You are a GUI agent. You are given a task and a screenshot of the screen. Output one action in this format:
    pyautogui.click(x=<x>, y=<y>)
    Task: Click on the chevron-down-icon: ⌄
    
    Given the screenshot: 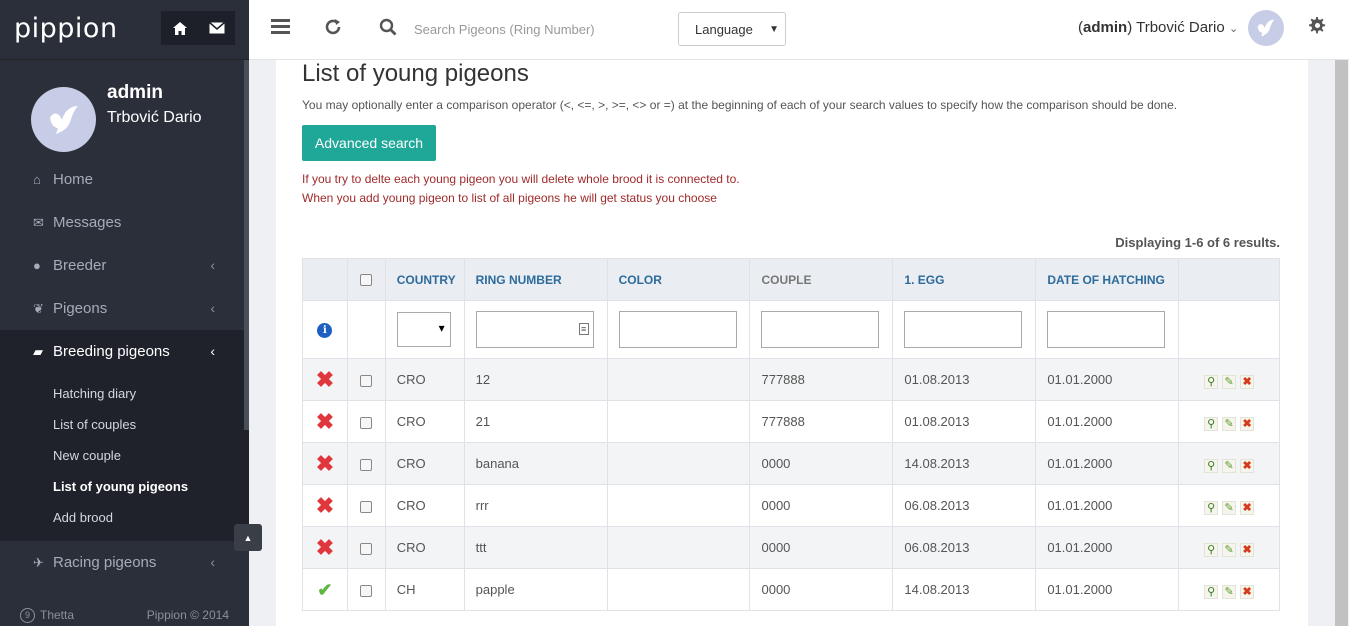 What is the action you would take?
    pyautogui.click(x=1233, y=28)
    